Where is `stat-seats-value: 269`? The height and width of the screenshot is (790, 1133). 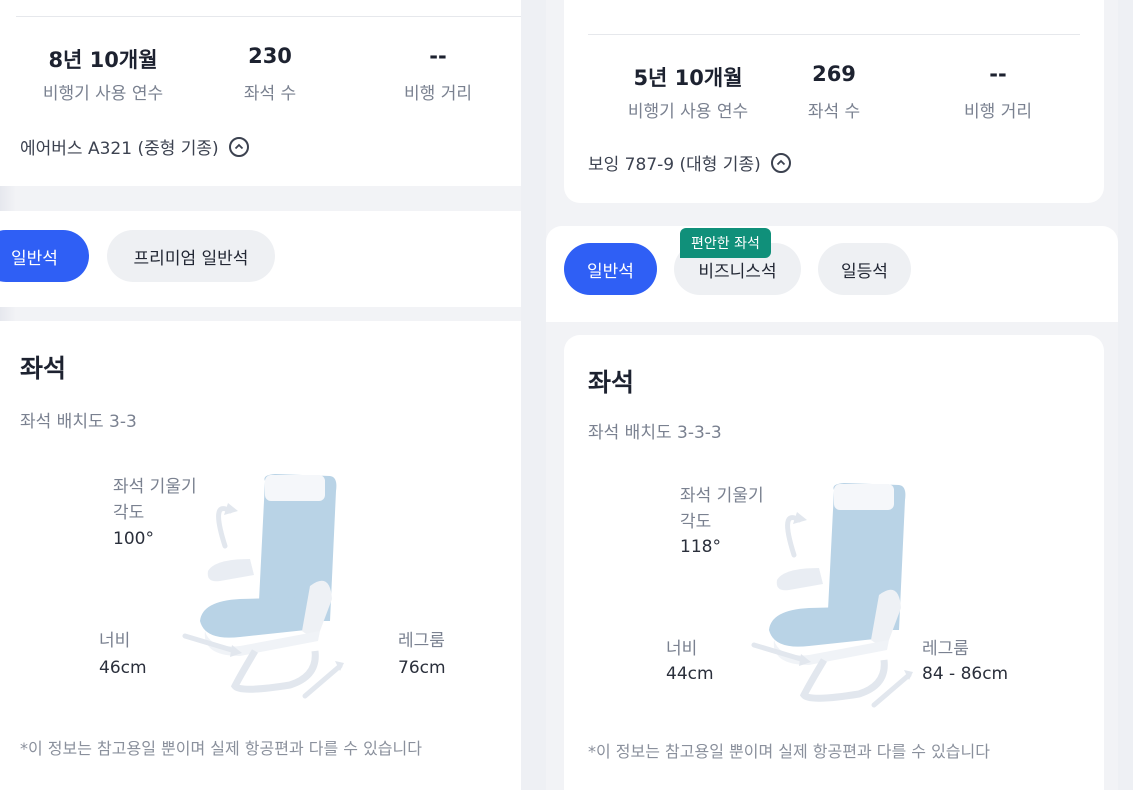 stat-seats-value: 269 is located at coordinates (834, 74).